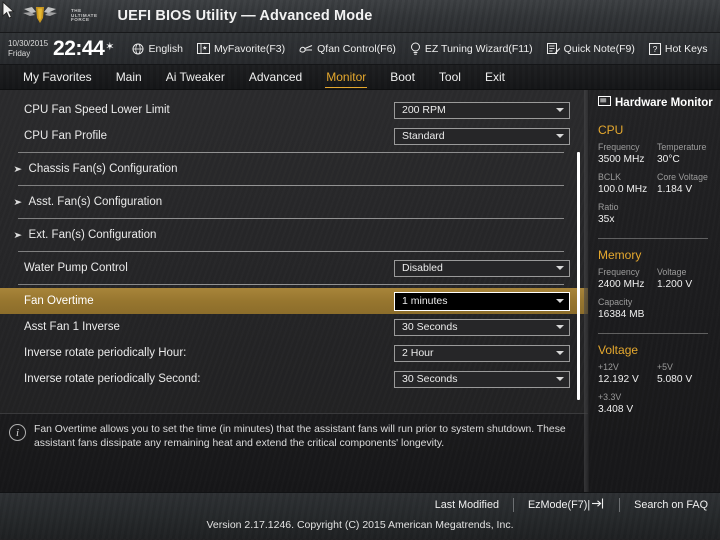 This screenshot has width=720, height=540. What do you see at coordinates (482, 136) in the screenshot?
I see `dropdown-cpu-fan-profile: Standard` at bounding box center [482, 136].